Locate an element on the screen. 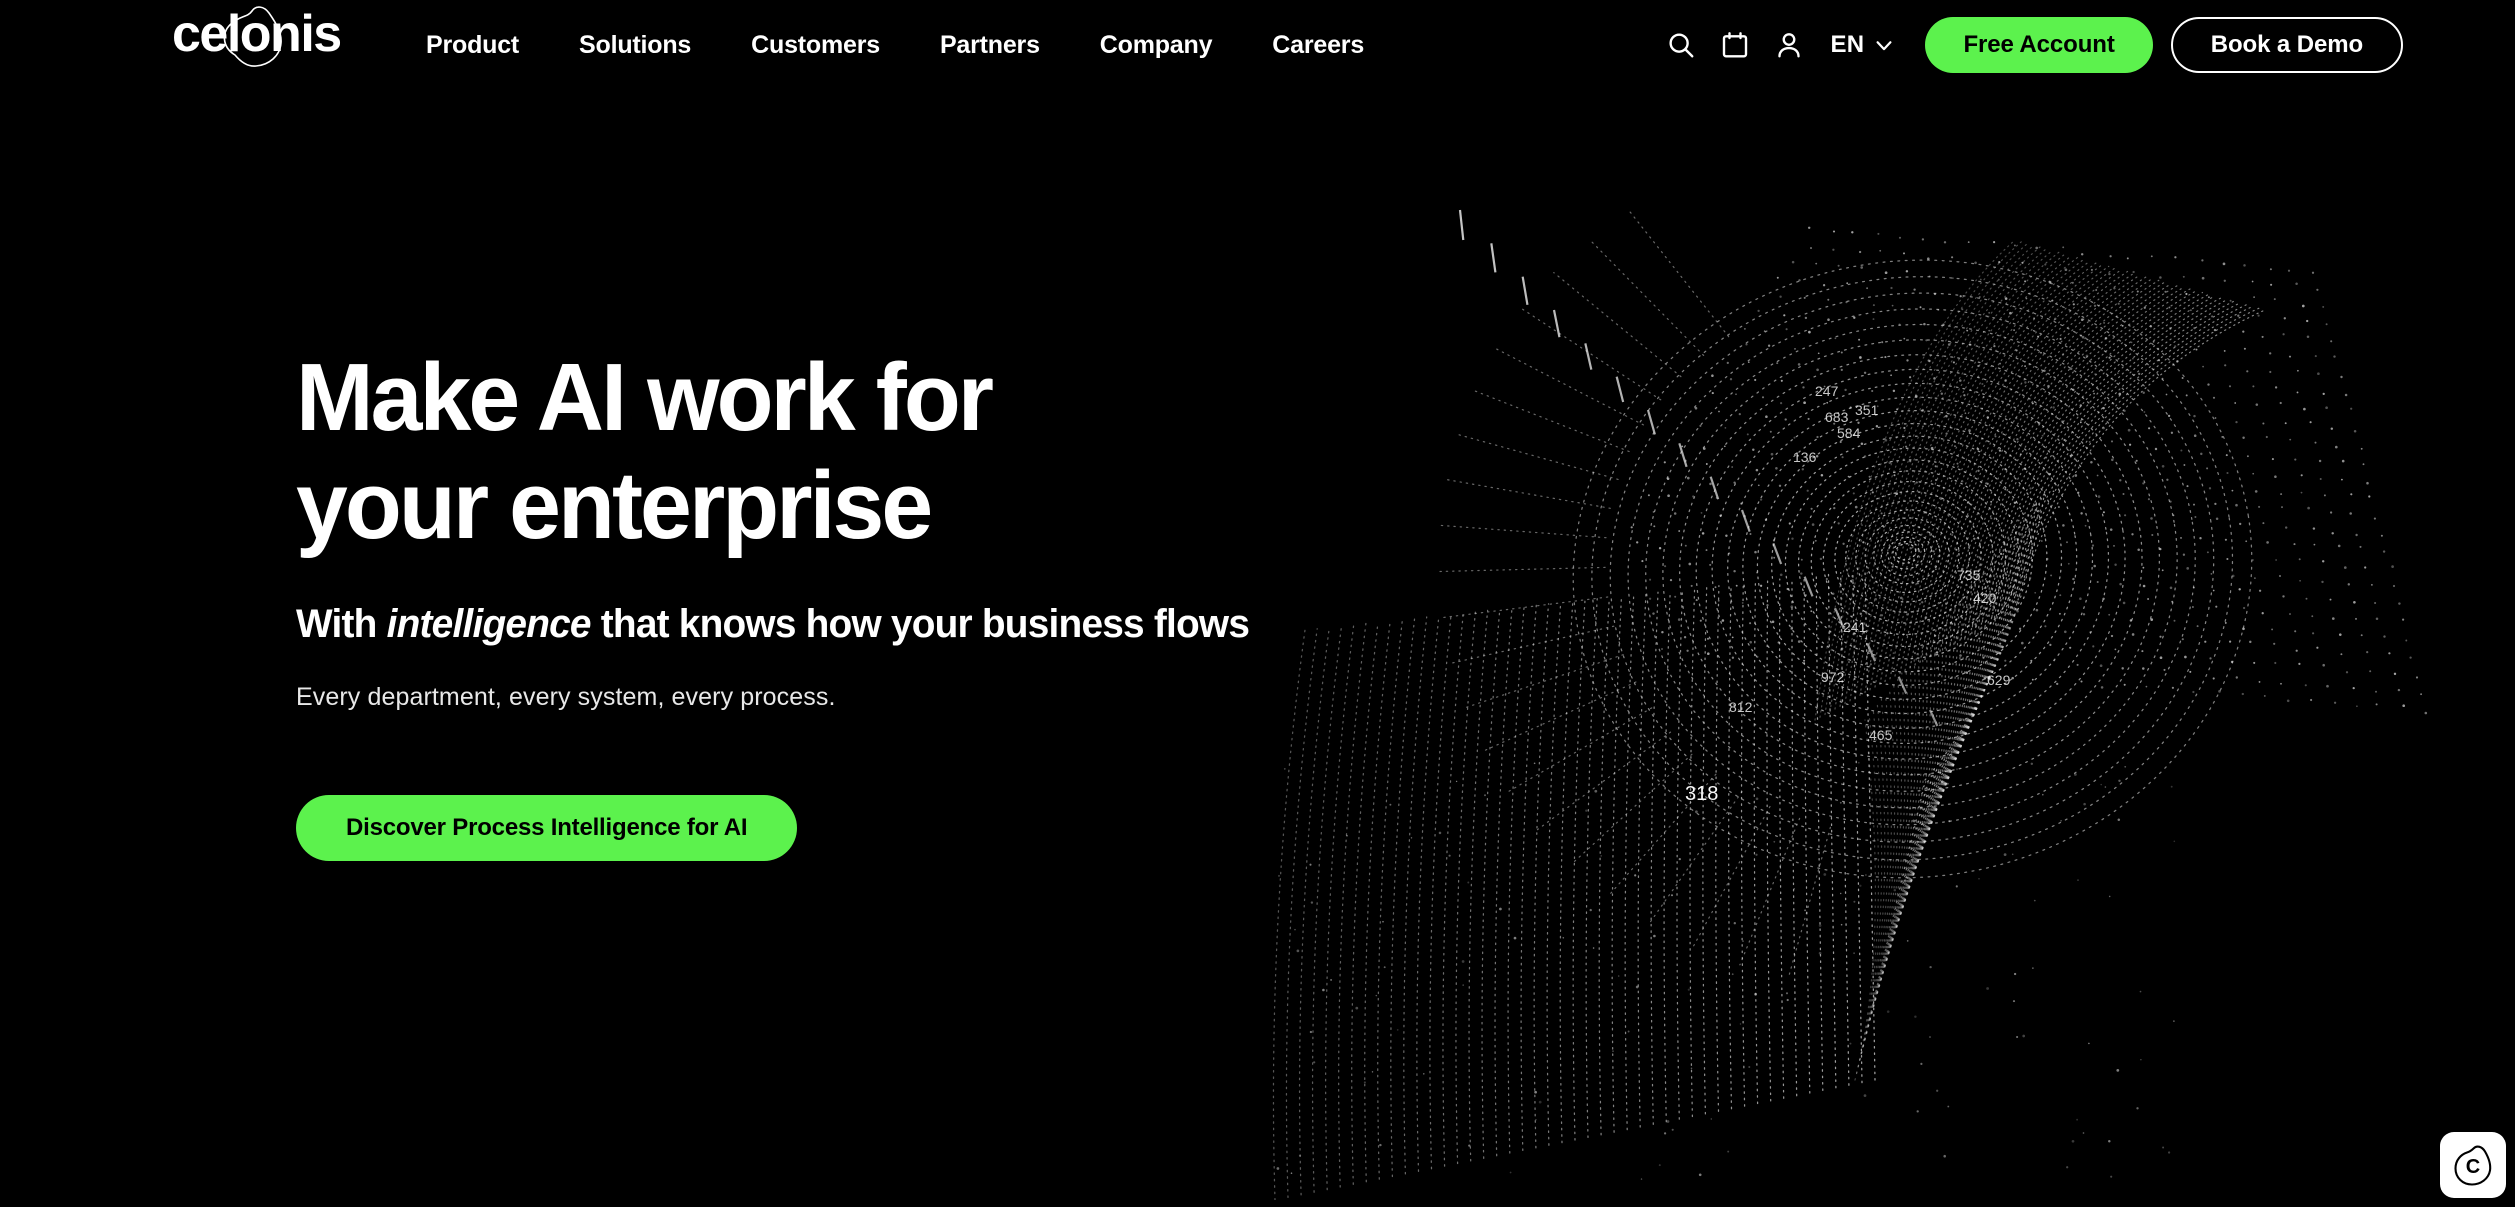  language-label: EN is located at coordinates (1847, 44).